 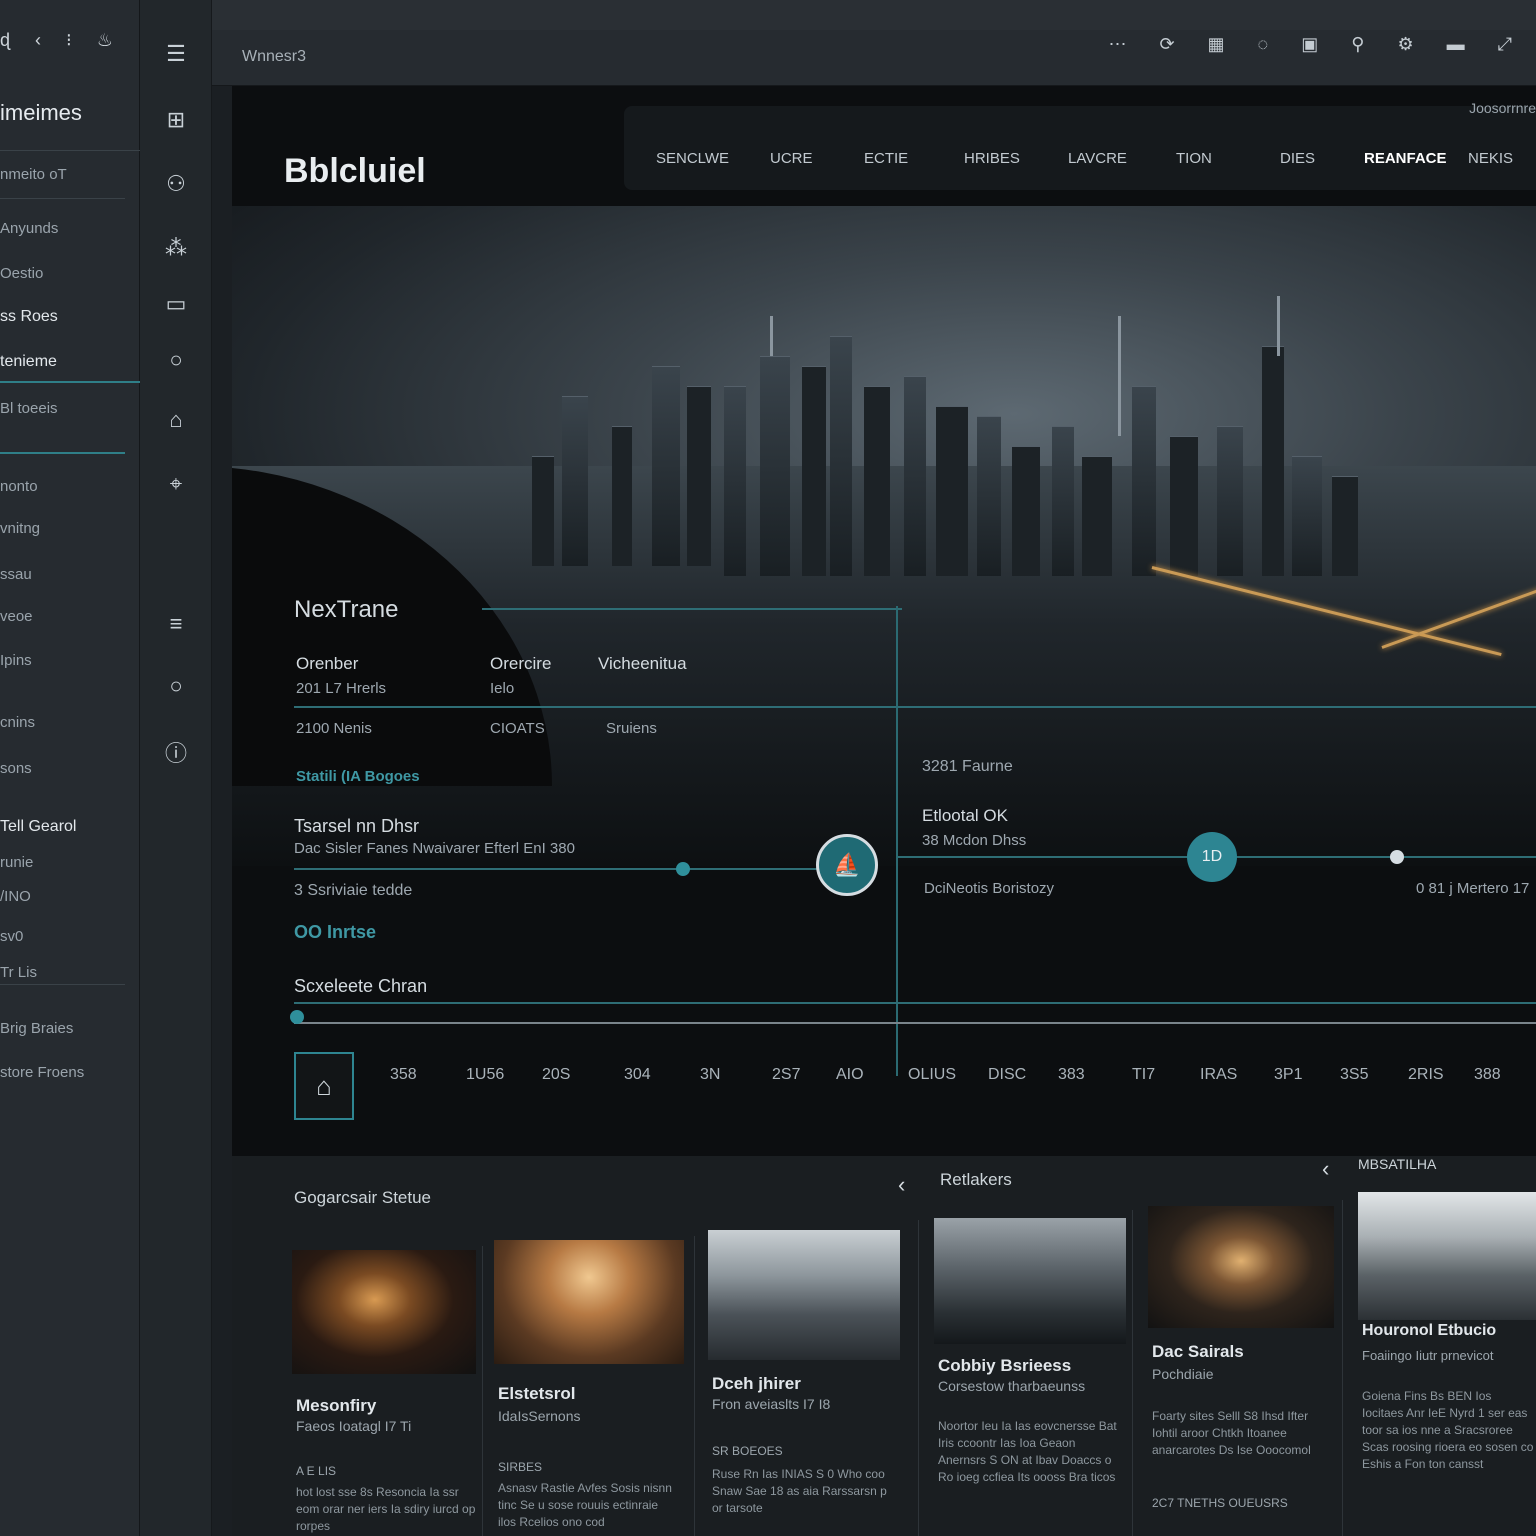 What do you see at coordinates (176, 248) in the screenshot?
I see `apps-icon: ⁂` at bounding box center [176, 248].